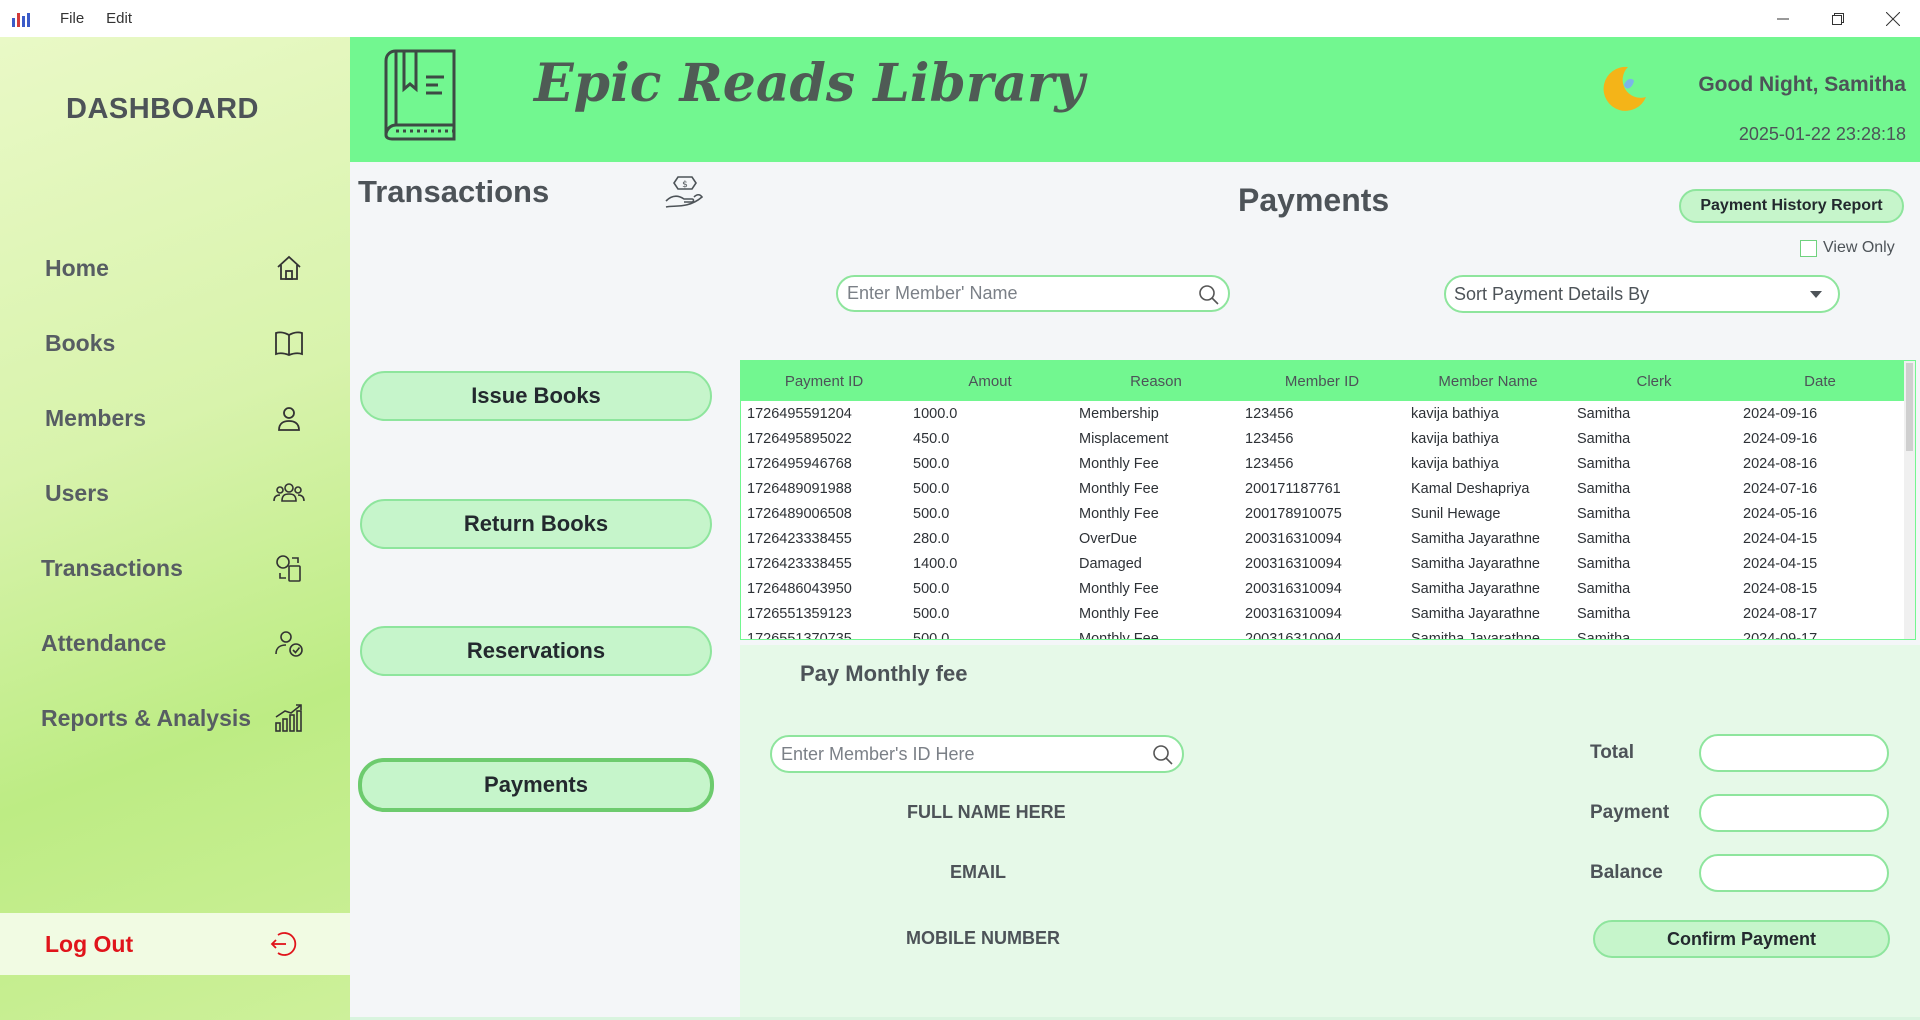 The image size is (1920, 1020). What do you see at coordinates (1808, 248) in the screenshot?
I see `checkbox-box` at bounding box center [1808, 248].